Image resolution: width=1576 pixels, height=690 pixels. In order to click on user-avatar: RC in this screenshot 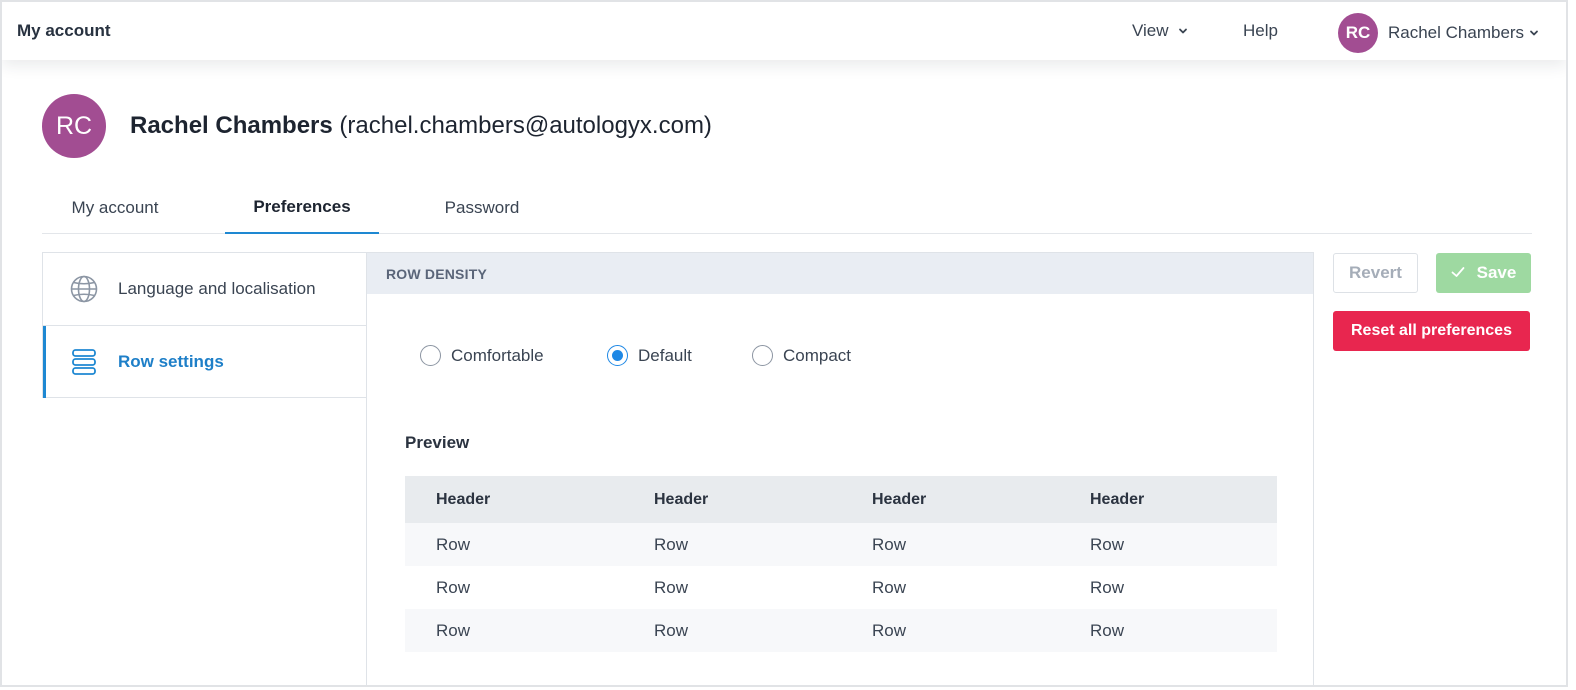, I will do `click(1358, 33)`.